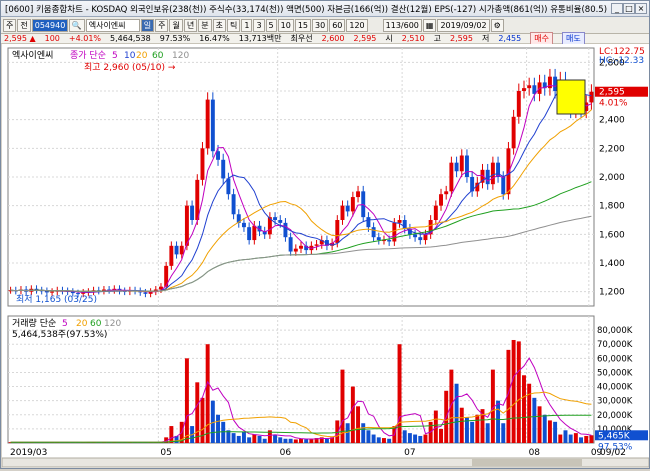 This screenshot has height=471, width=650. What do you see at coordinates (357, 25) in the screenshot?
I see `interval-120: 120` at bounding box center [357, 25].